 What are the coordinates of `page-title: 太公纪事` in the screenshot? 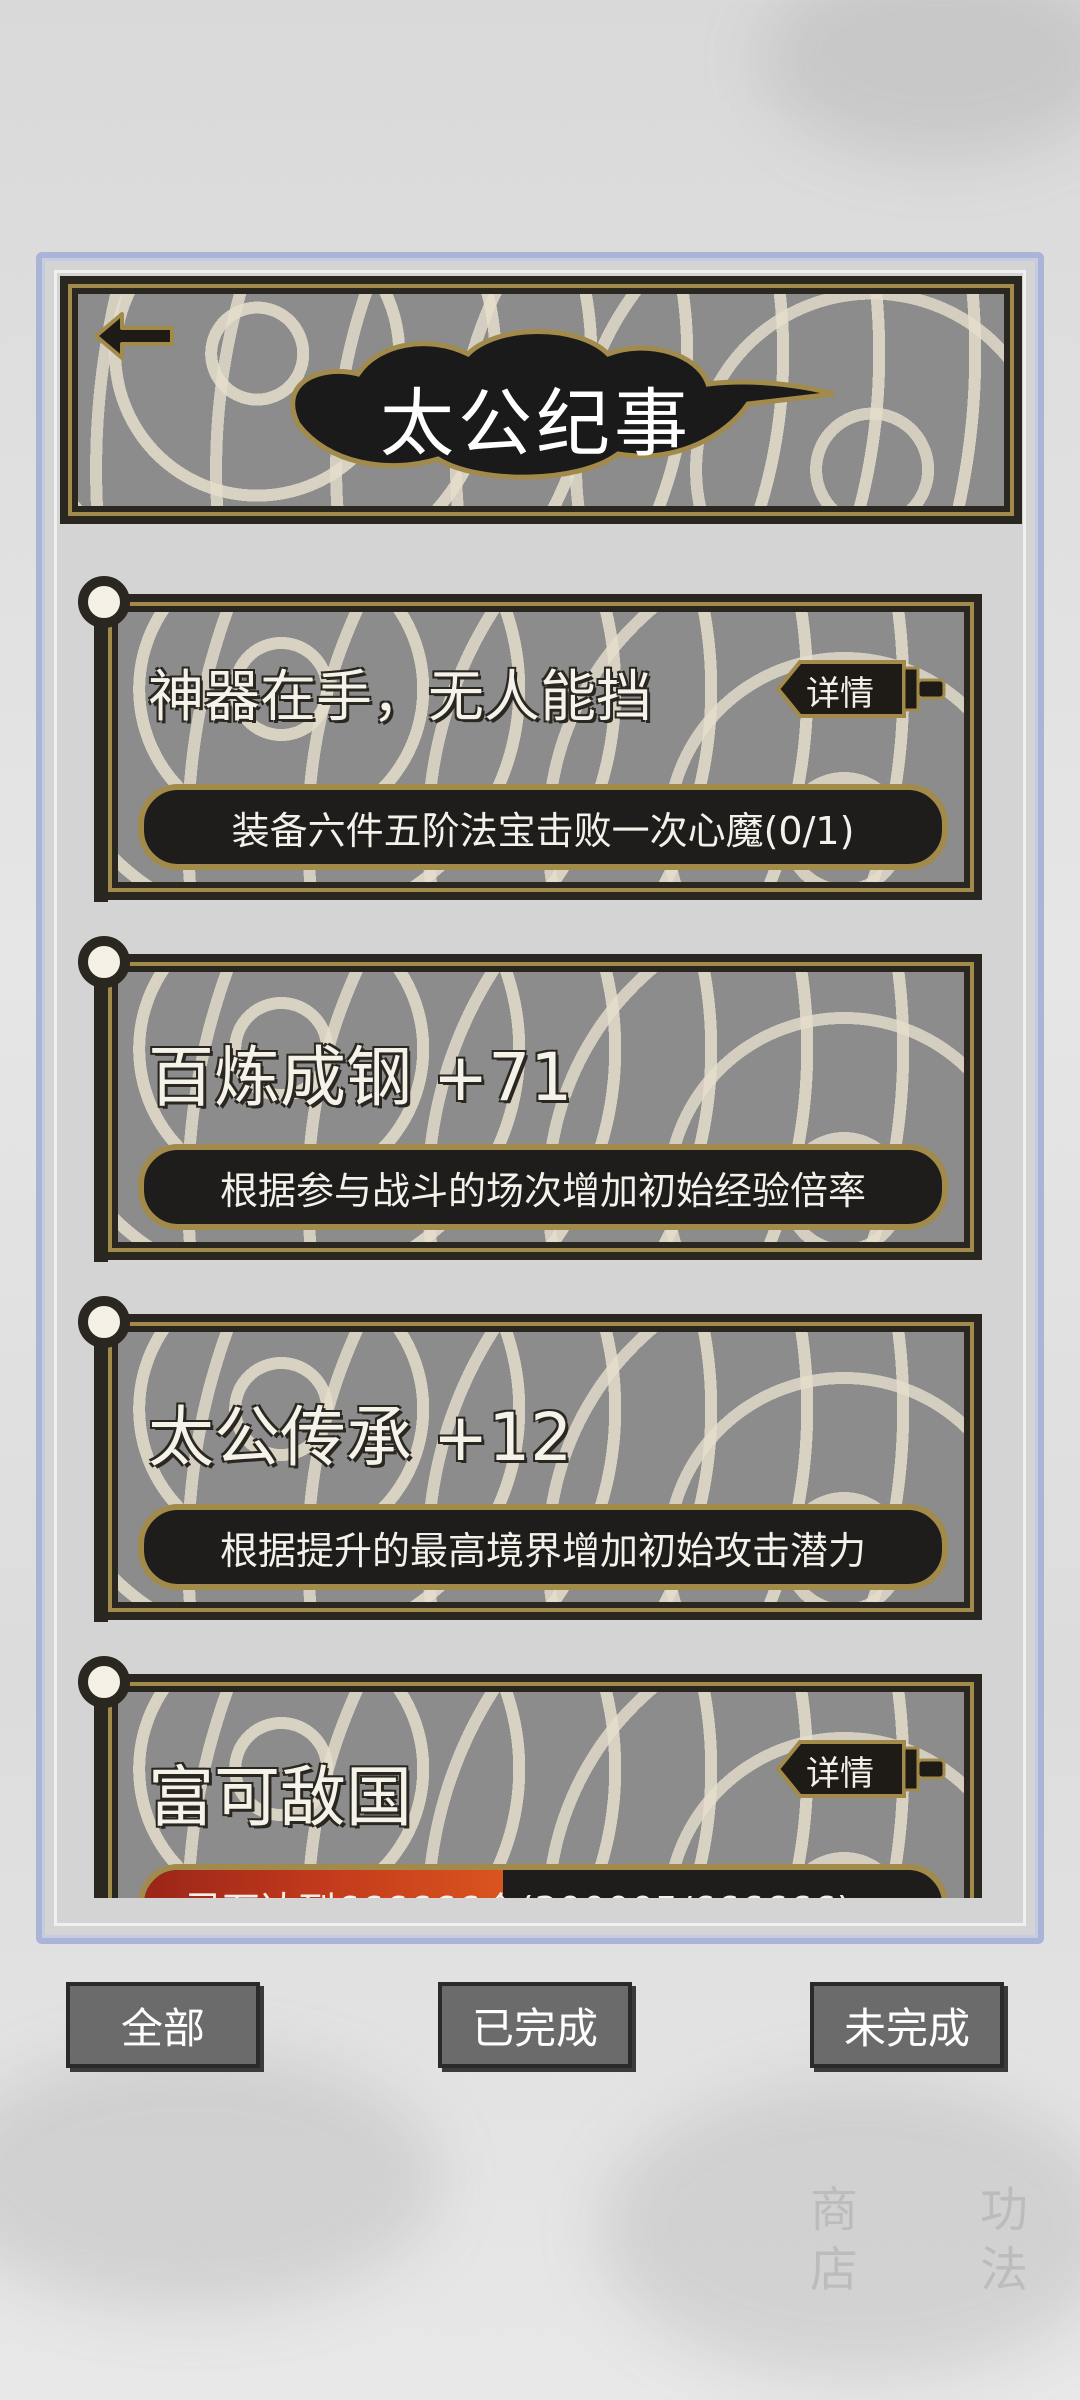 It's located at (536, 424).